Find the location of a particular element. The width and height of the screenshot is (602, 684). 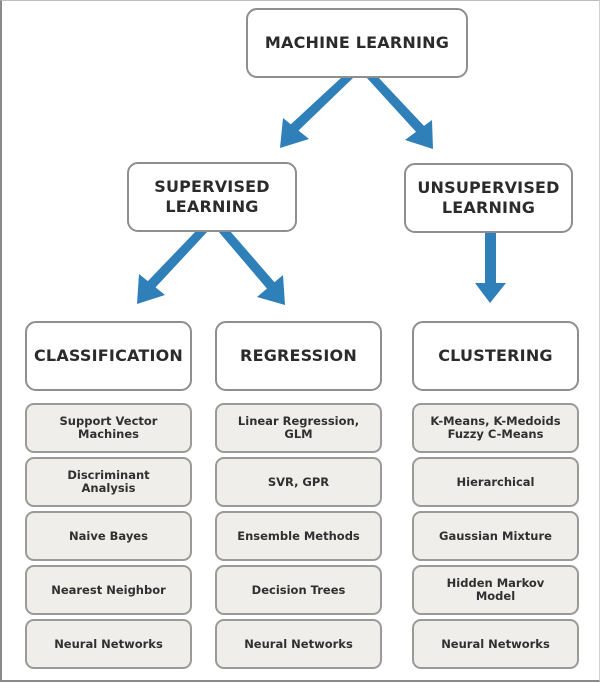

item-label: Discriminant Analysis is located at coordinates (108, 481).